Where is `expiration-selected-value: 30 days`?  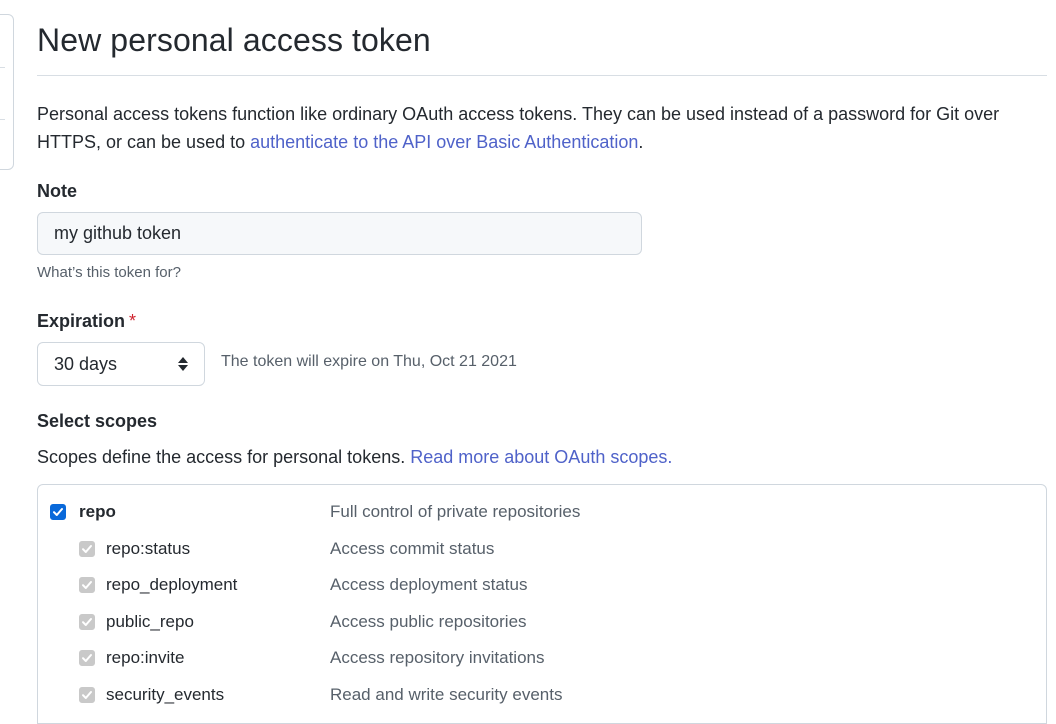
expiration-selected-value: 30 days is located at coordinates (86, 363).